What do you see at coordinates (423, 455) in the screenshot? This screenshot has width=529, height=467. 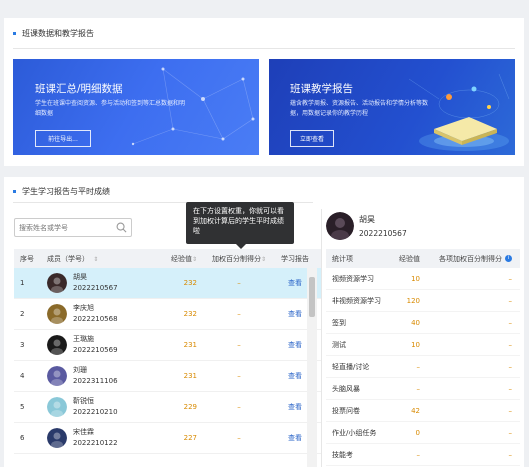 I see `stats-row: 技能考 – –` at bounding box center [423, 455].